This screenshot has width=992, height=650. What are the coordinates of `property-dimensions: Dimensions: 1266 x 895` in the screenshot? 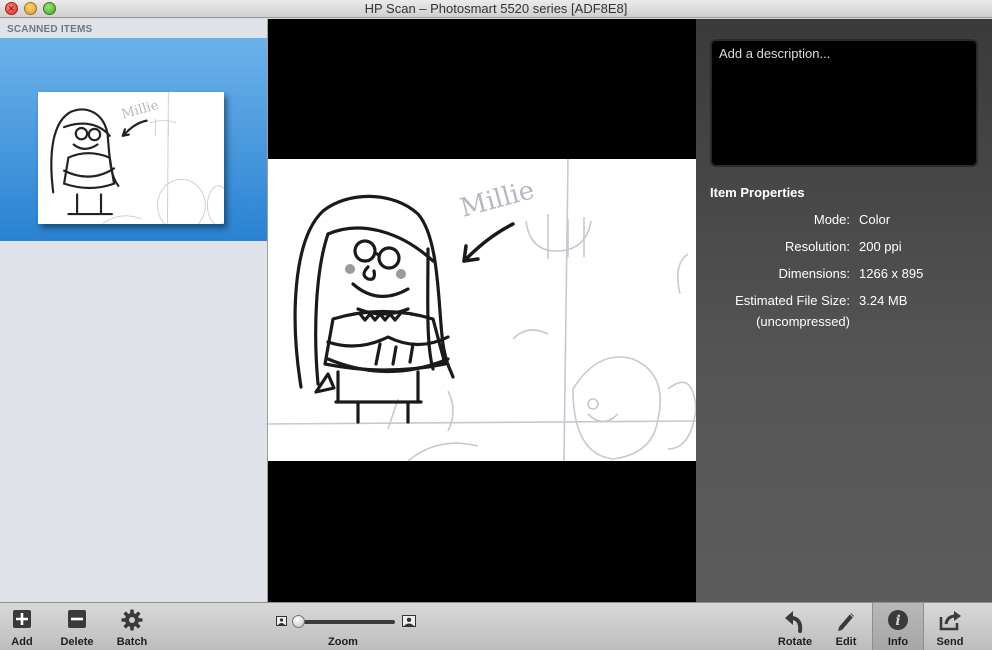 It's located at (844, 276).